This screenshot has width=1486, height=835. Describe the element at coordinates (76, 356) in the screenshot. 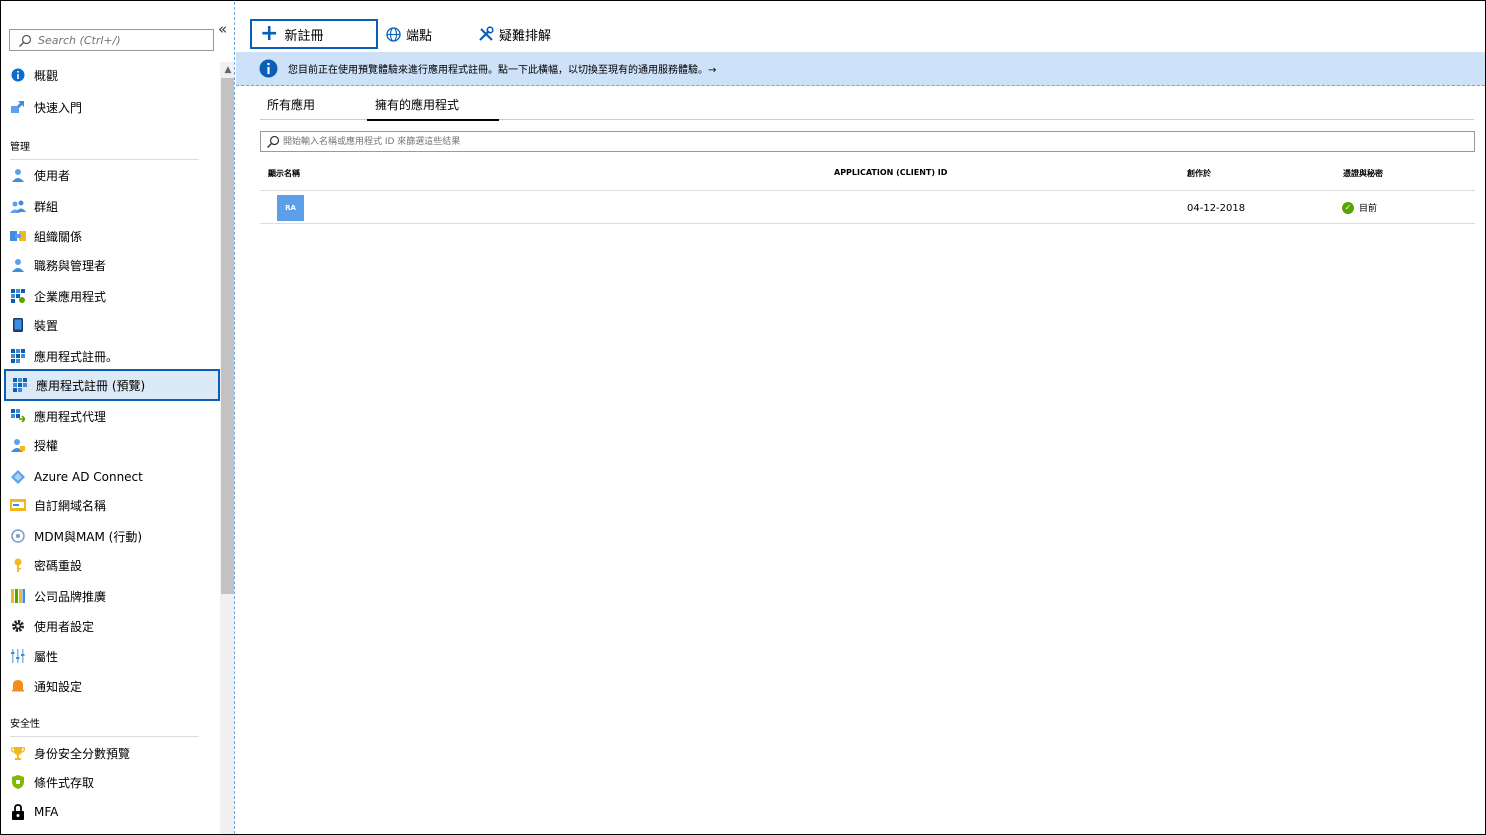

I see `sidebar-item-label: 應用程式註冊。` at that location.